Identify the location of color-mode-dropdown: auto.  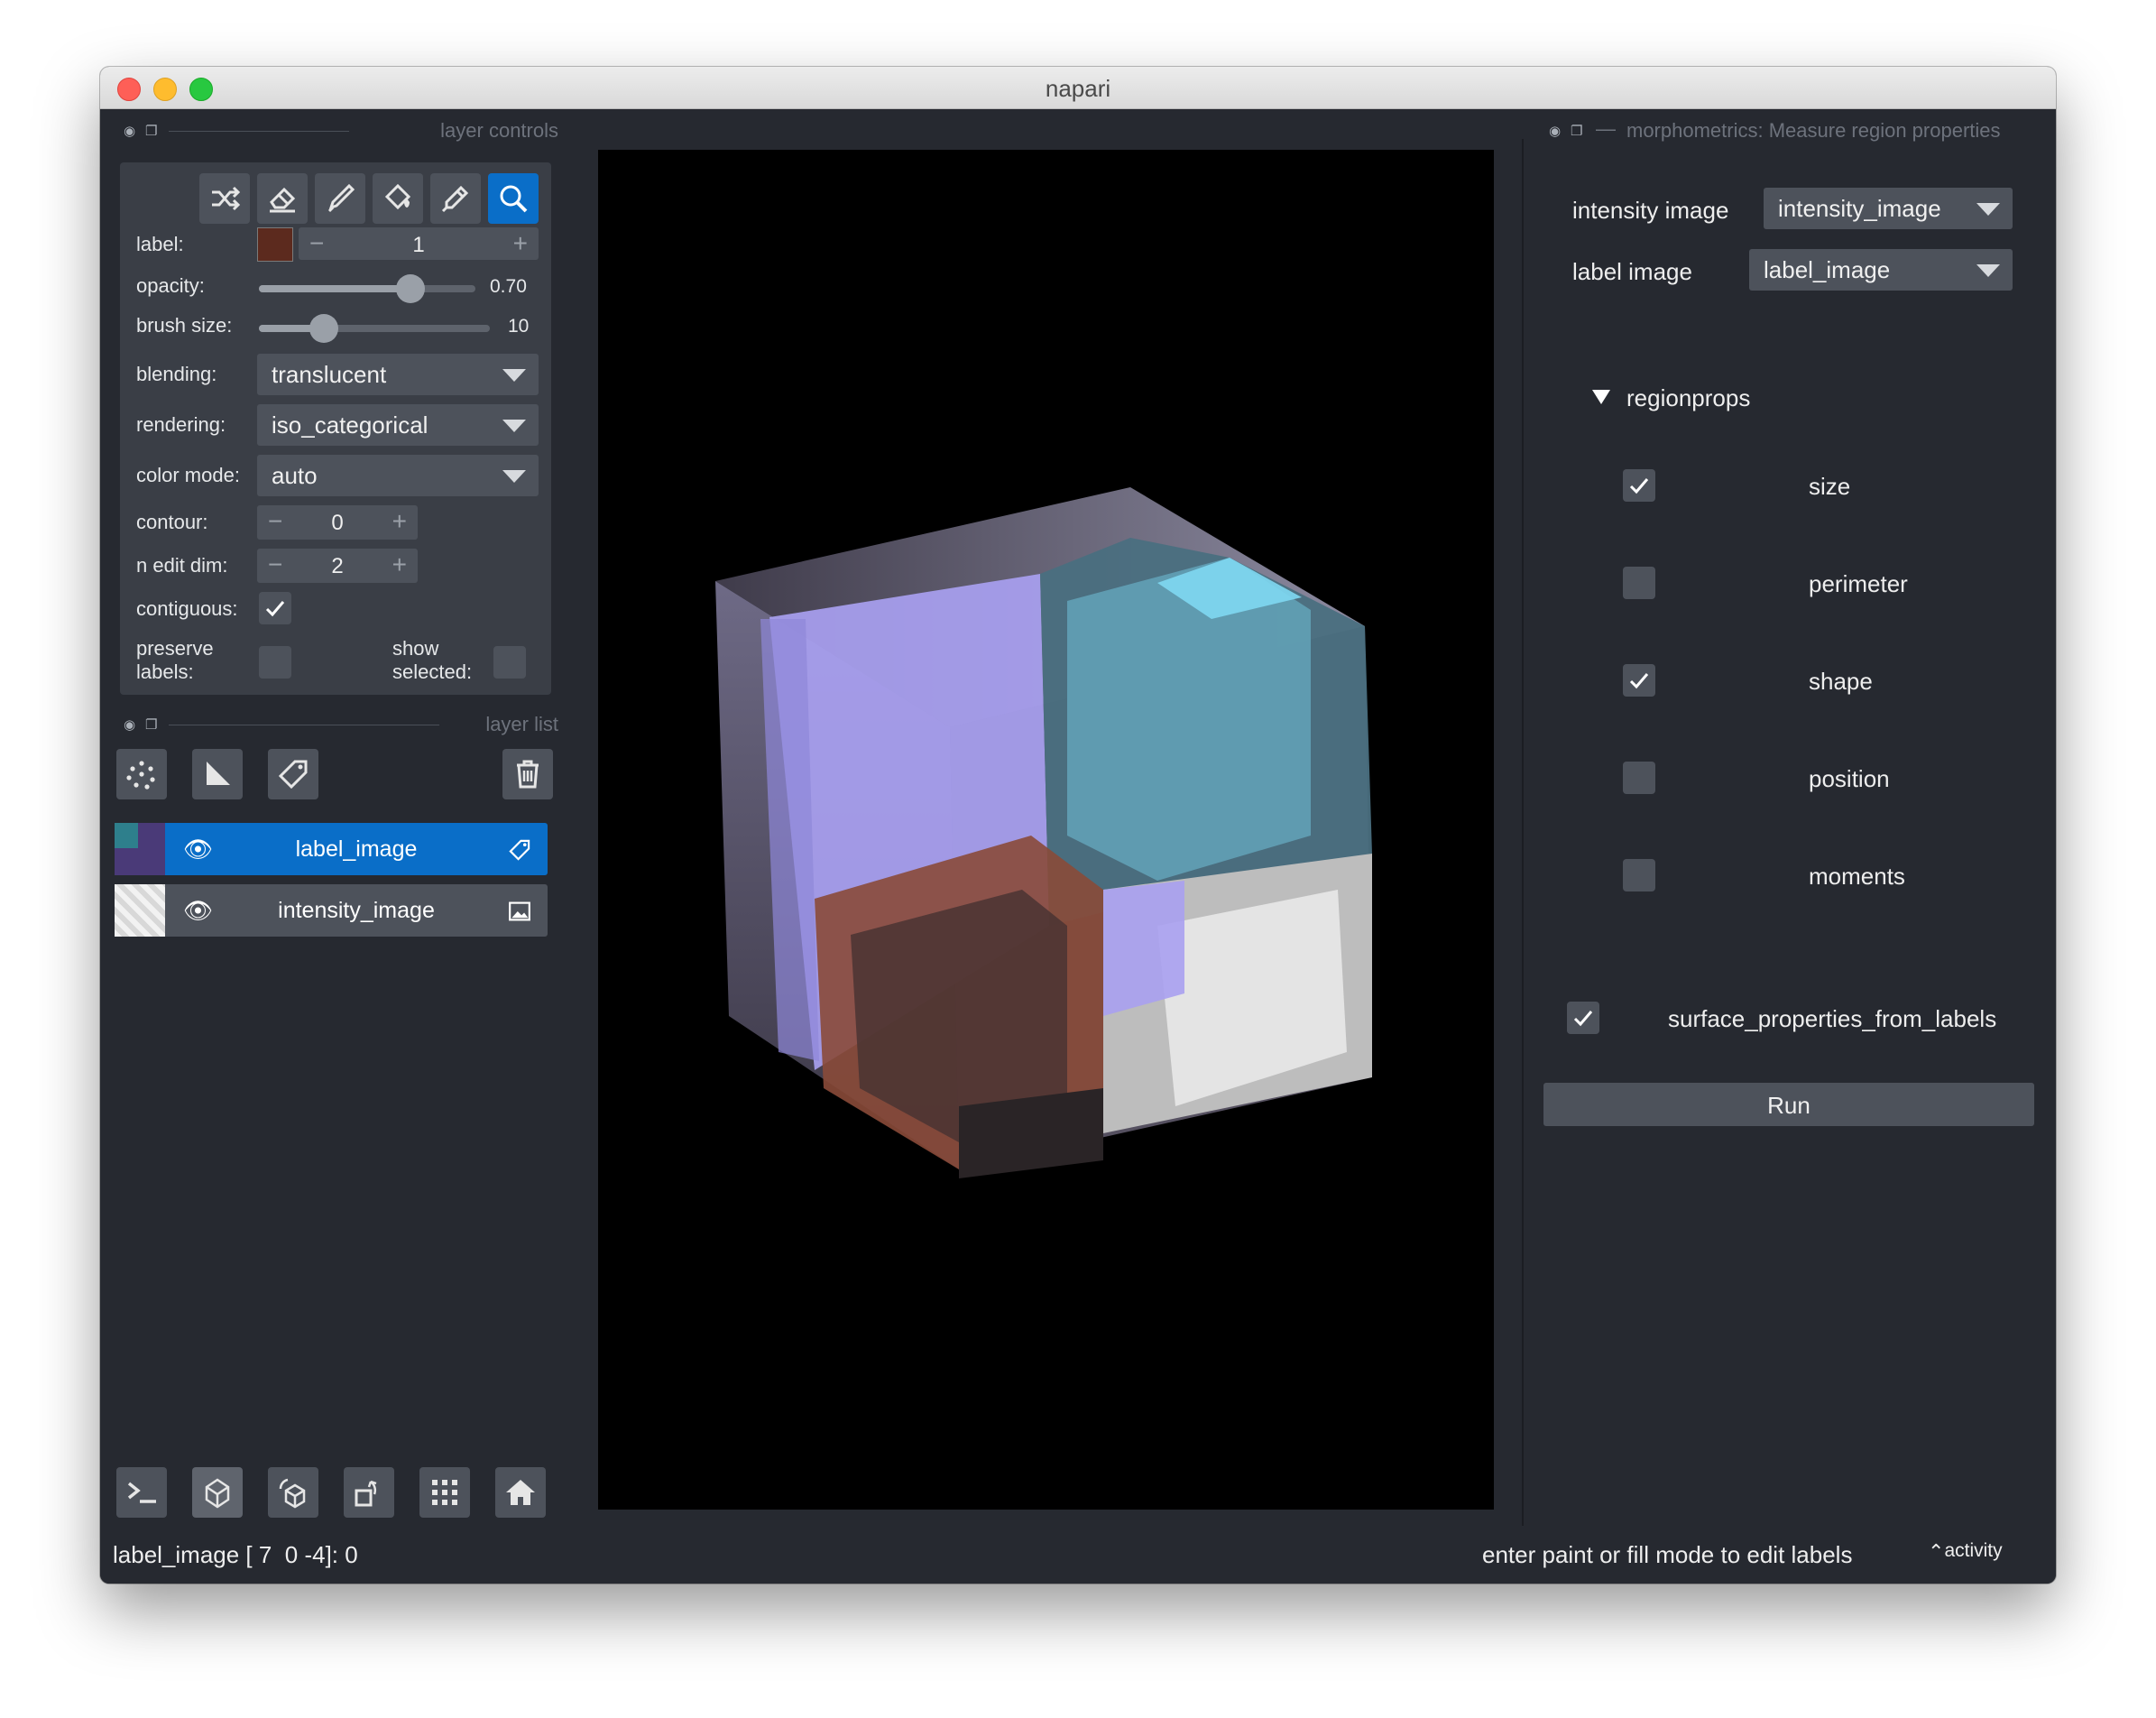
(398, 475).